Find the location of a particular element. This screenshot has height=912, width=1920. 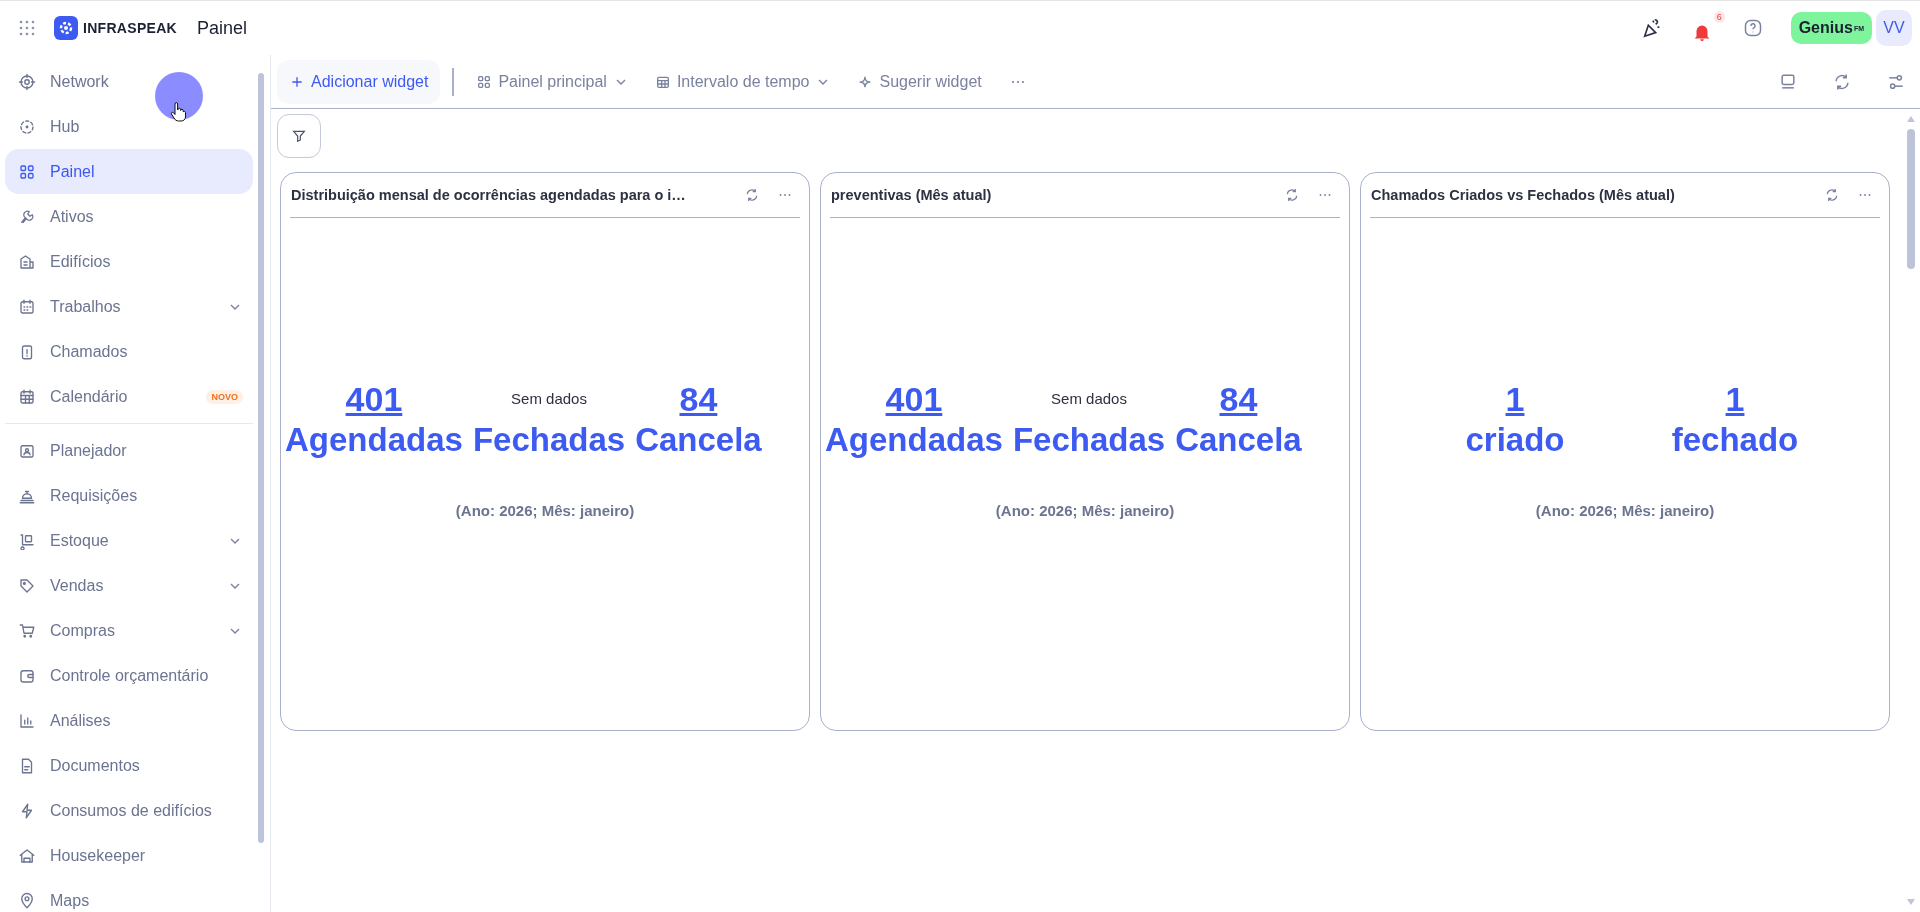

sidebar-item: Chamados is located at coordinates (129, 351).